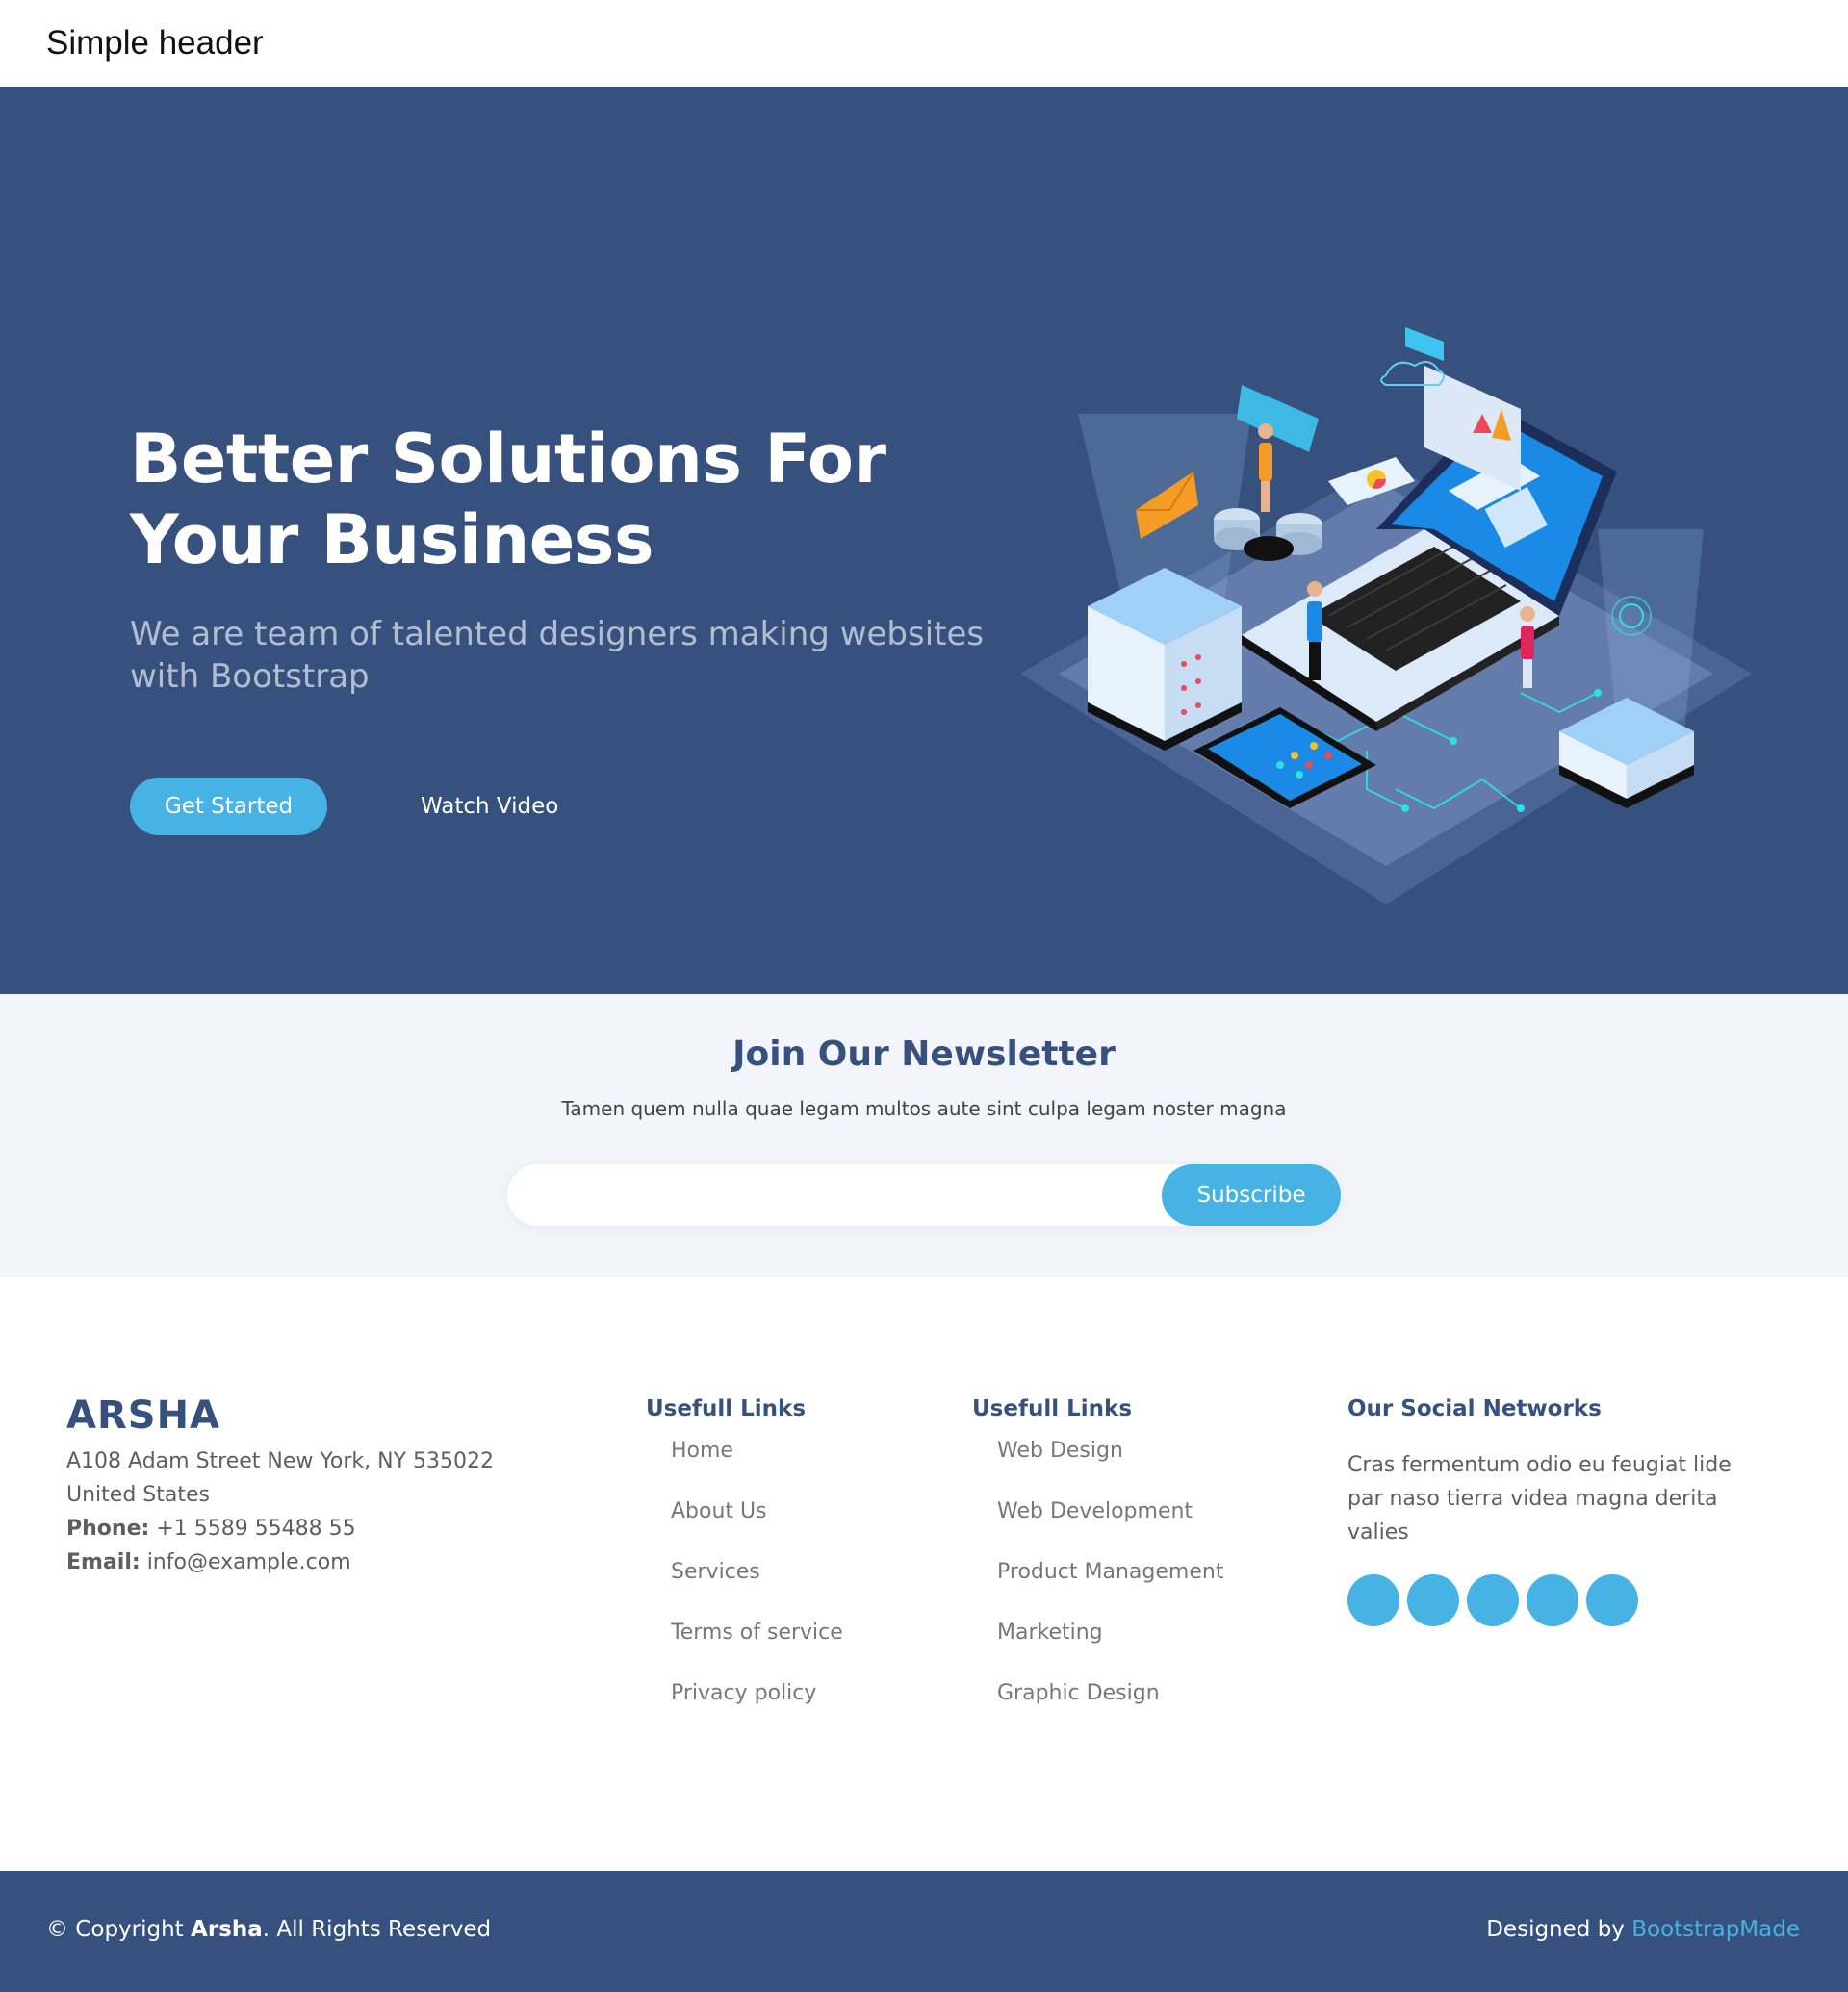 Image resolution: width=1848 pixels, height=1992 pixels. I want to click on copyright: © Copyright Arsha. All Rights Reserved, so click(268, 1930).